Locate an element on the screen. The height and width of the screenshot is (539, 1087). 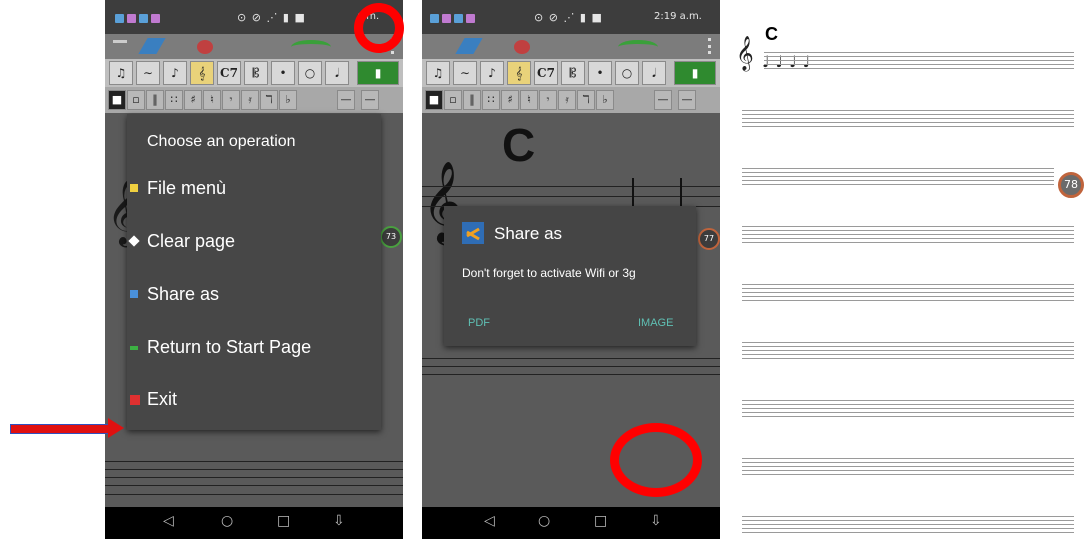
page-number-badge: 73 is located at coordinates (391, 237).